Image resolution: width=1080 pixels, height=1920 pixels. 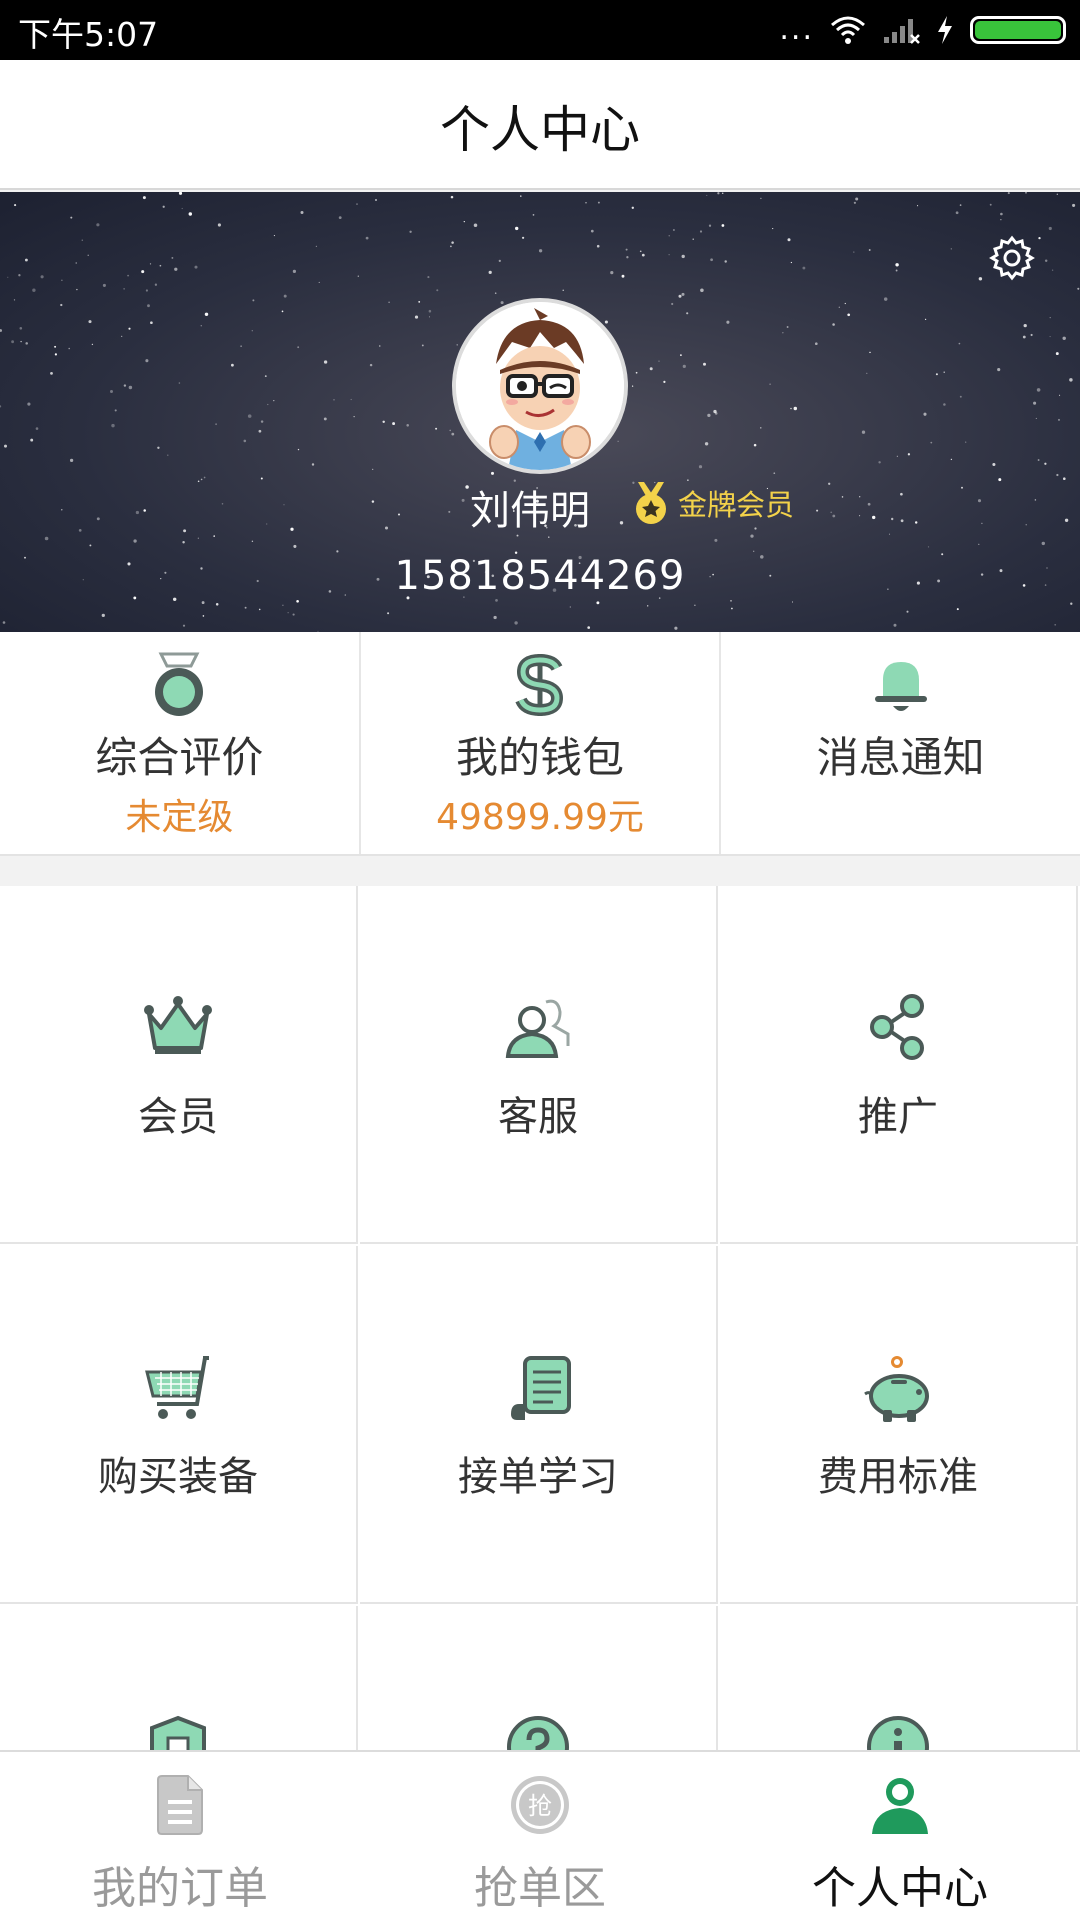 I want to click on customer-service-icon, so click(x=537, y=1028).